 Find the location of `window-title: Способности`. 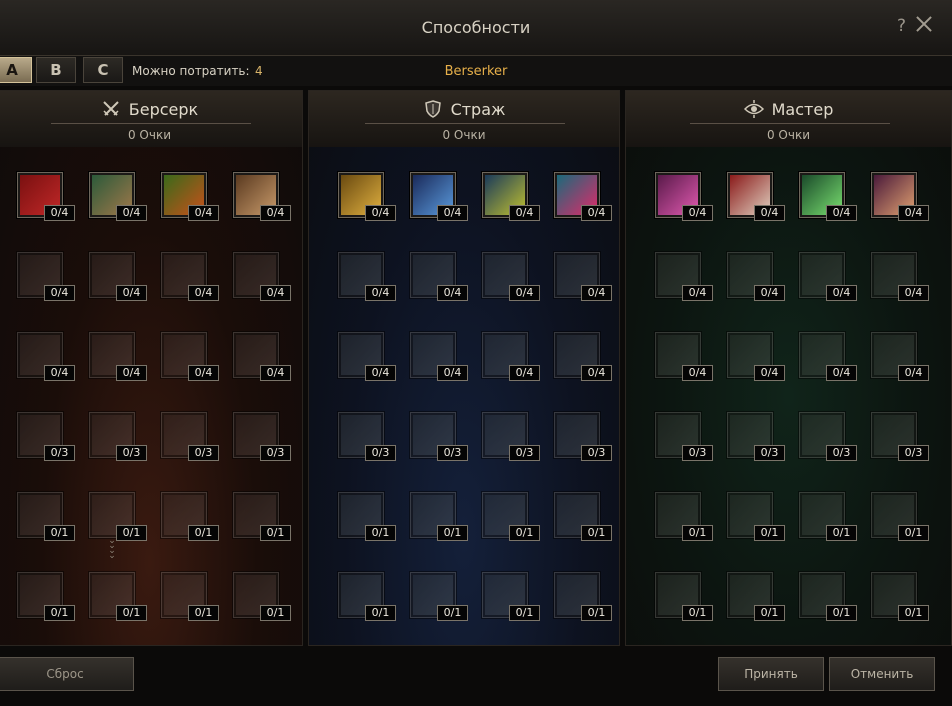

window-title: Способности is located at coordinates (476, 27).